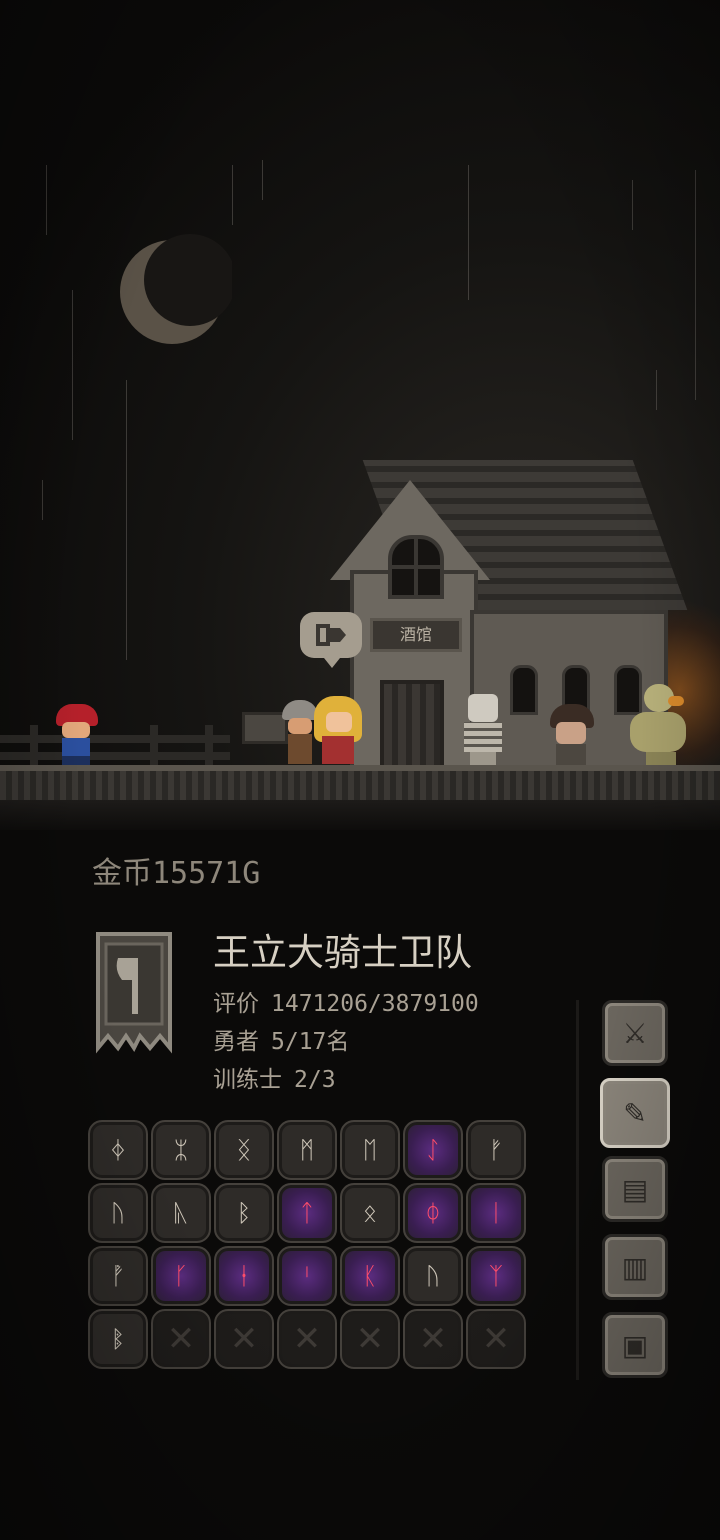  I want to click on gold-counter: 金币15571G, so click(176, 873).